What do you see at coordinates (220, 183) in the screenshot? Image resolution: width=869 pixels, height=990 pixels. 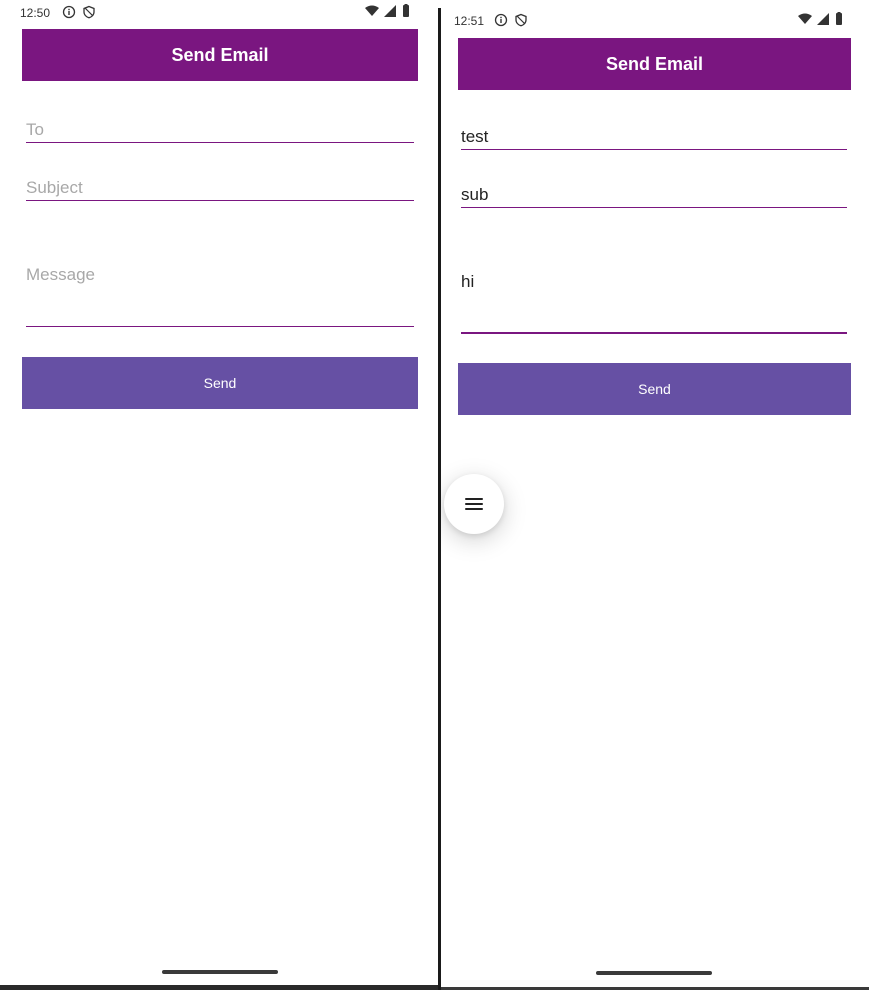 I see `subject-input: Subject` at bounding box center [220, 183].